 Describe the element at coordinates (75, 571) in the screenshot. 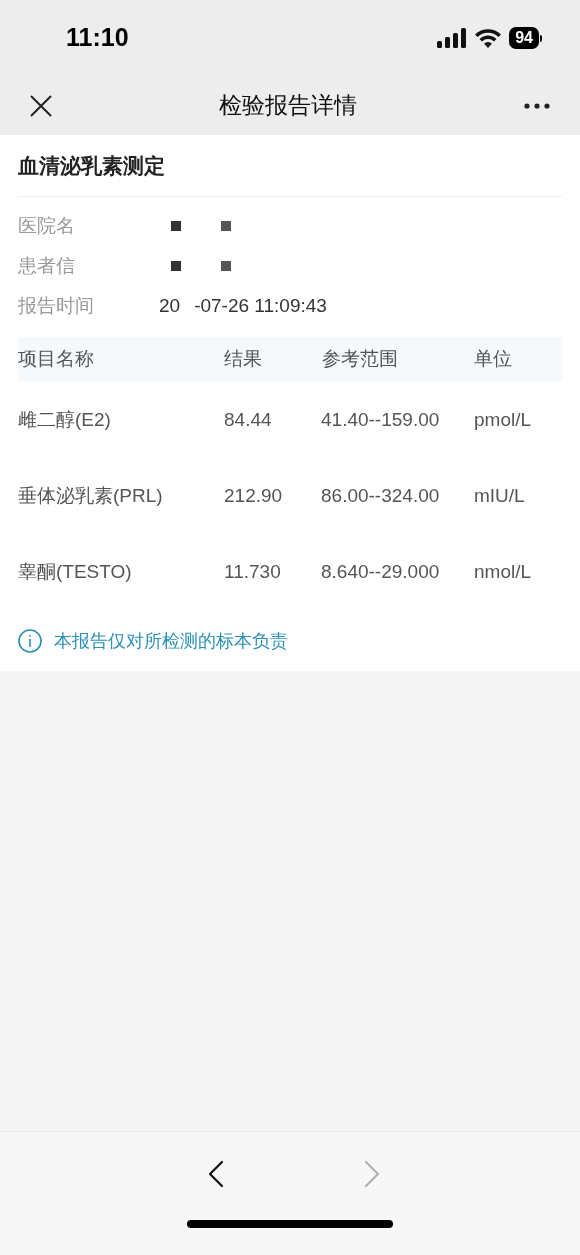

I see `table-cell-text: 睾酮(TESTO)` at that location.